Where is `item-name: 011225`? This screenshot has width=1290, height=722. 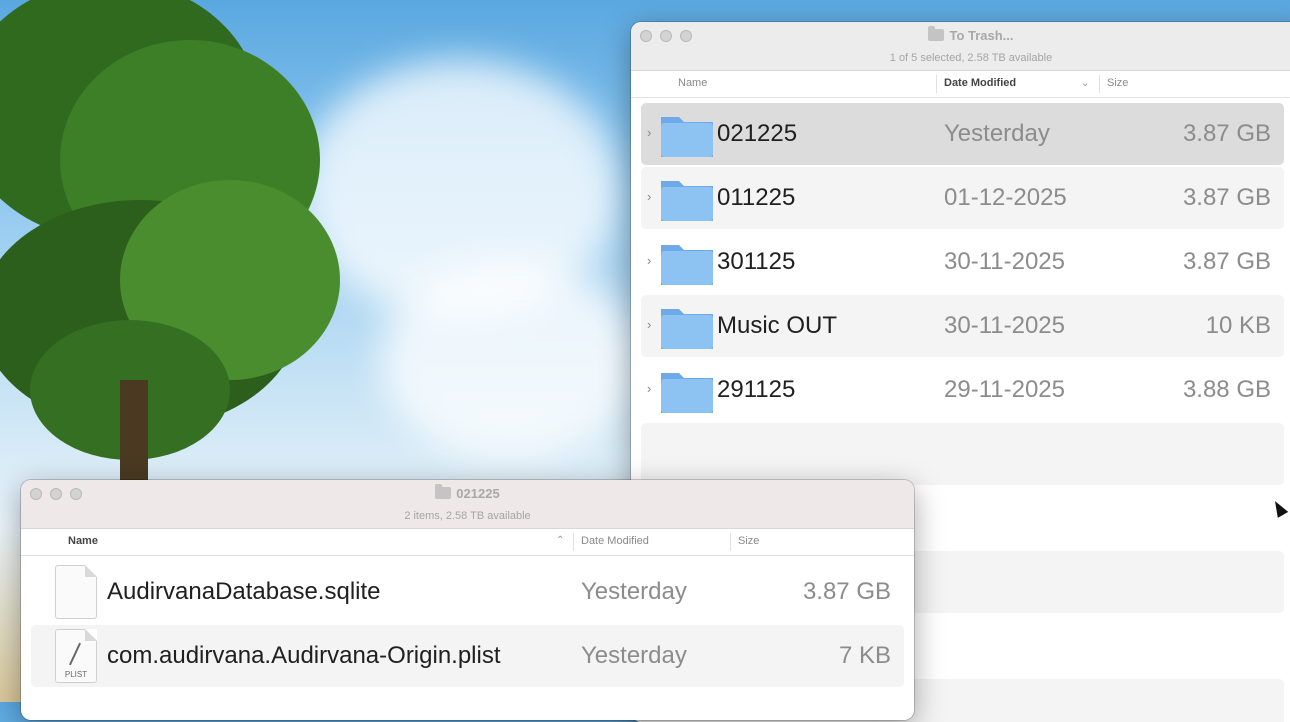
item-name: 011225 is located at coordinates (756, 197).